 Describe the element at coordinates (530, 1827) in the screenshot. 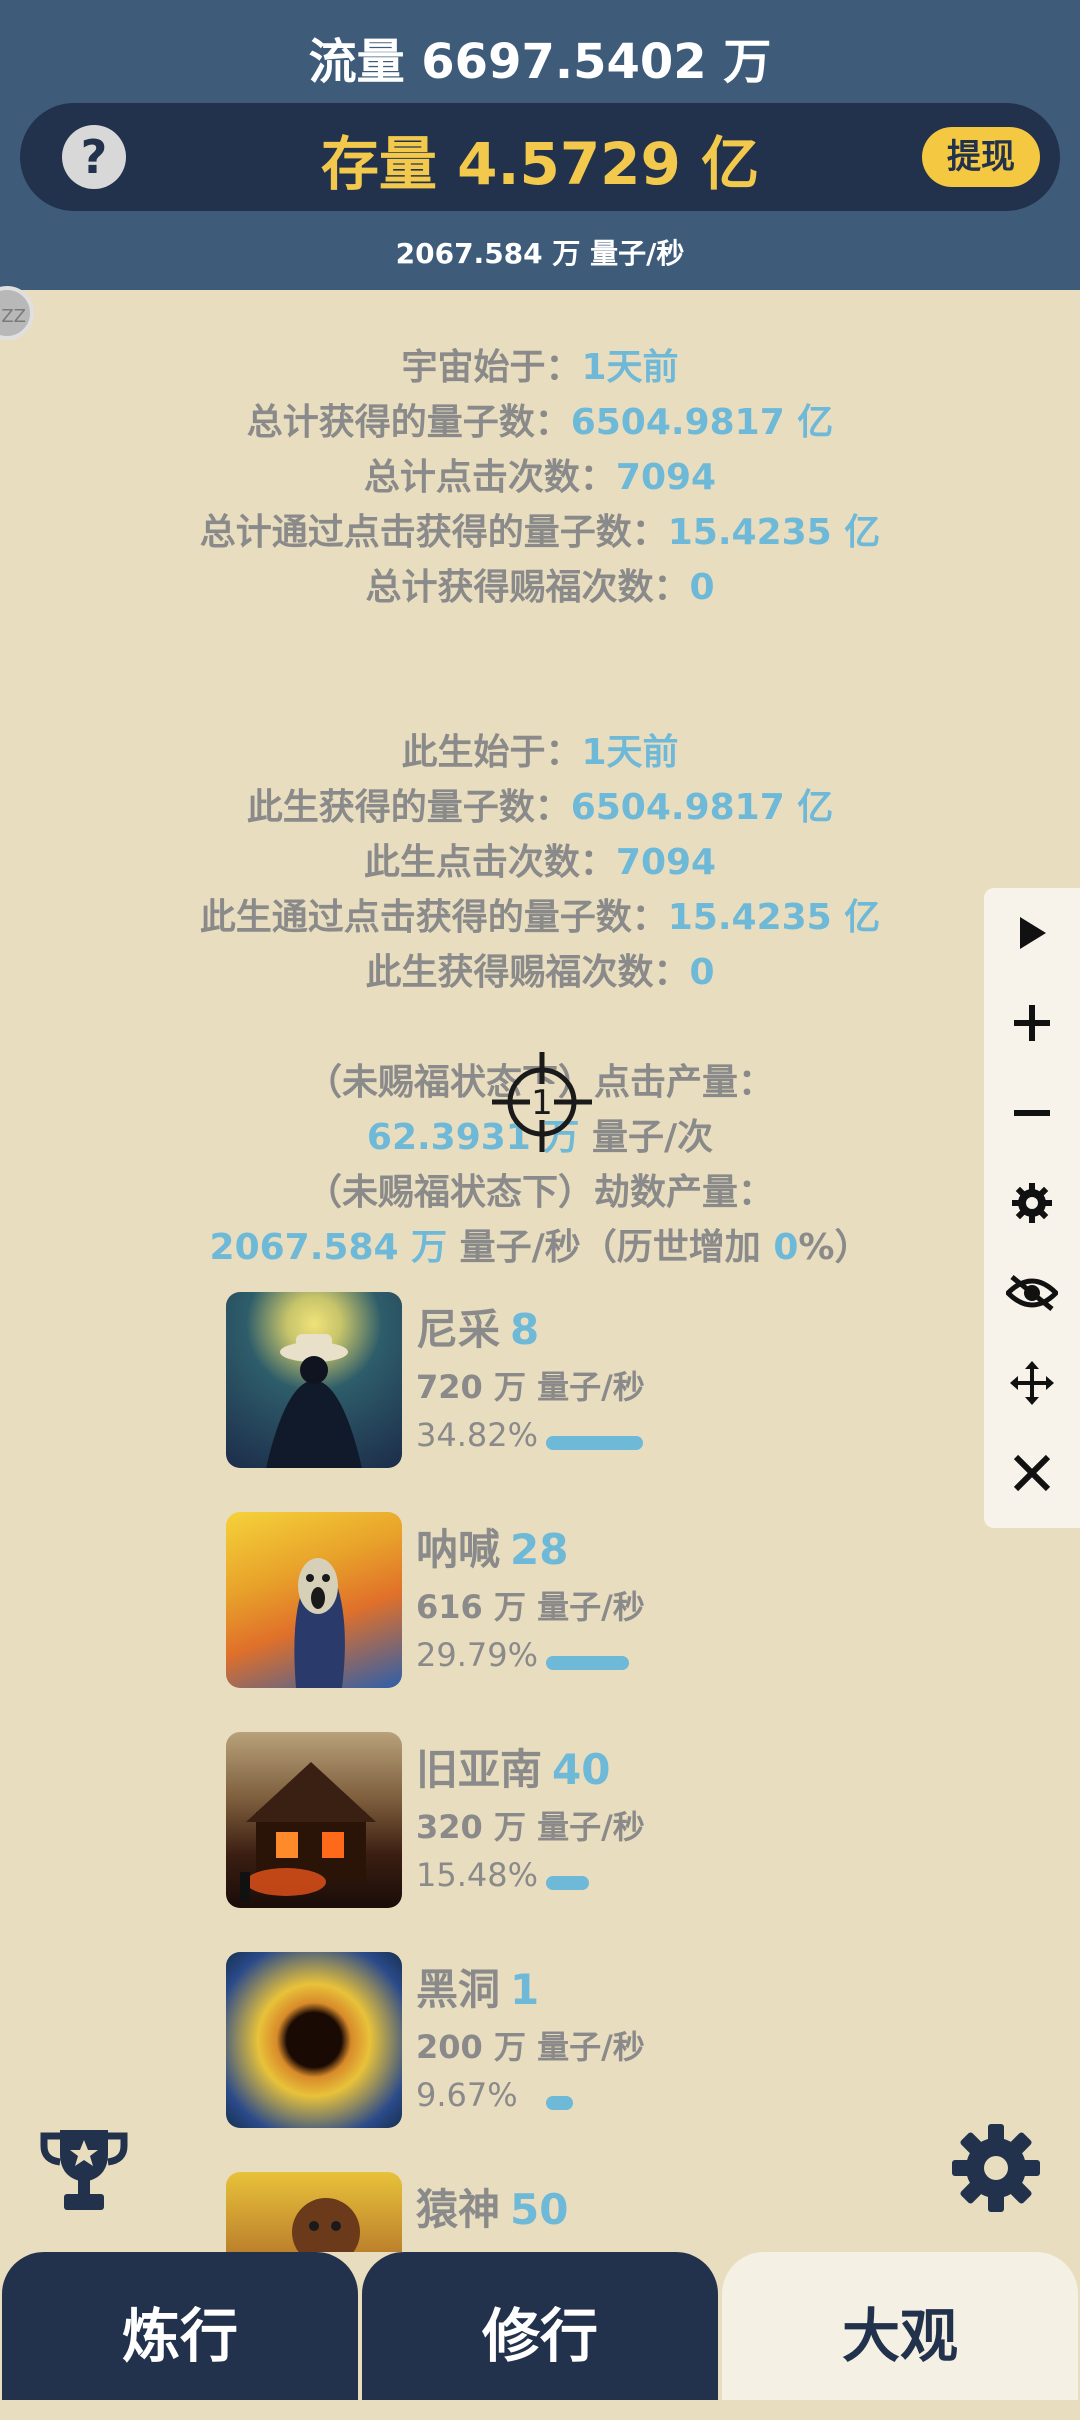

I see `generator-production: 320 万 量子/秒` at that location.